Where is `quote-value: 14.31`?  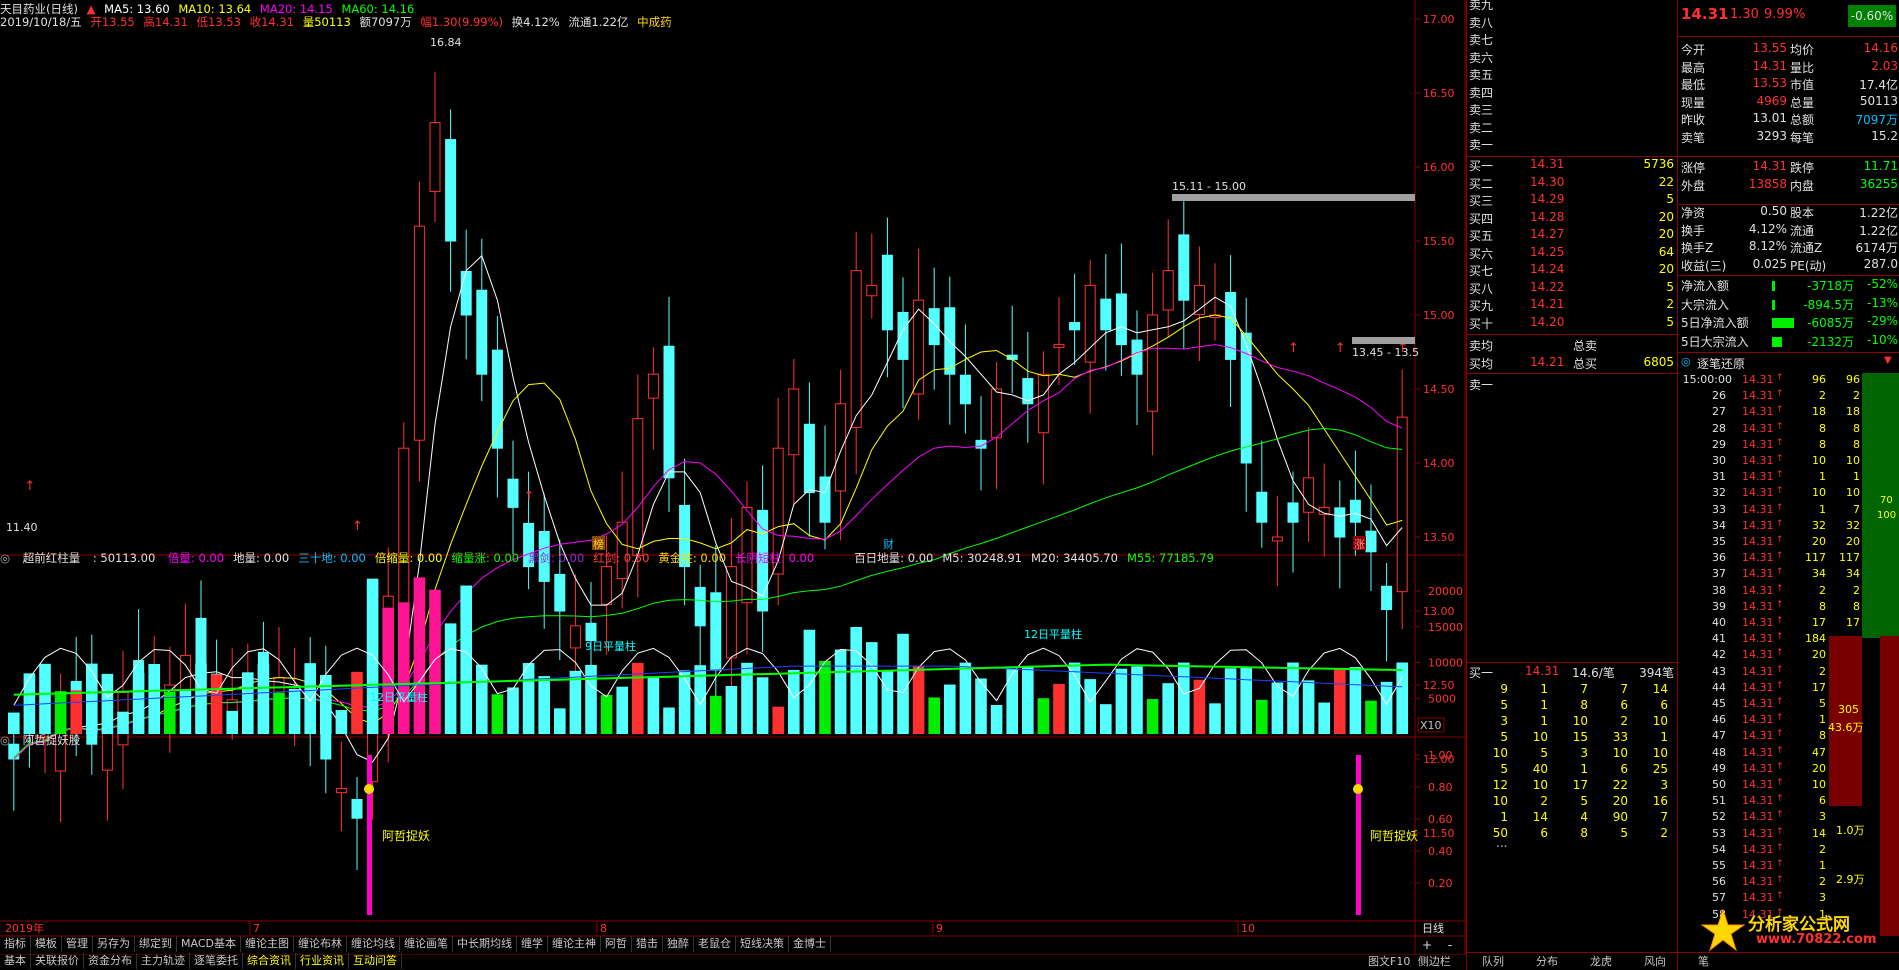 quote-value: 14.31 is located at coordinates (1769, 65).